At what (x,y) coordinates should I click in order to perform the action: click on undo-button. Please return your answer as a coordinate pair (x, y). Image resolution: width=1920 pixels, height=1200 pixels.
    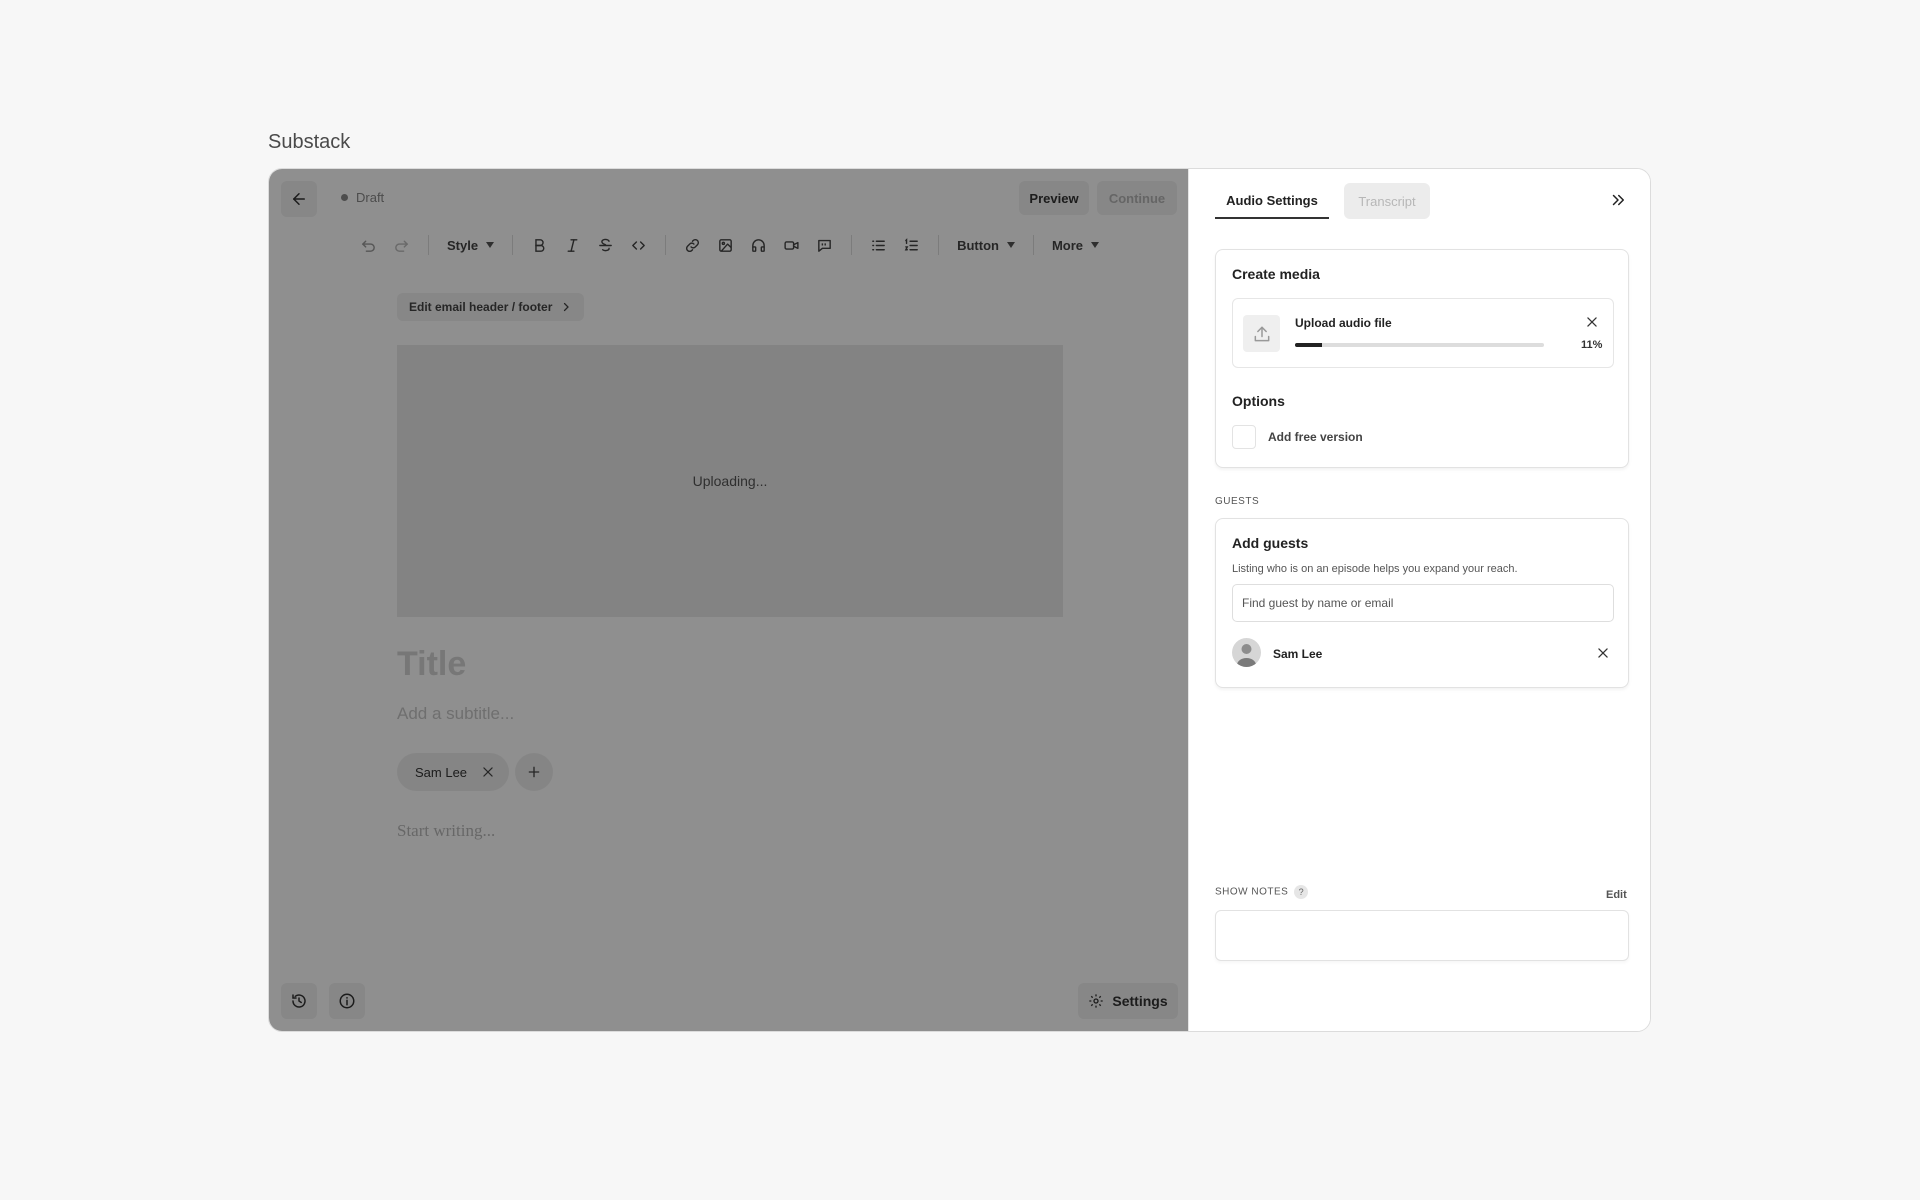
    Looking at the image, I should click on (368, 245).